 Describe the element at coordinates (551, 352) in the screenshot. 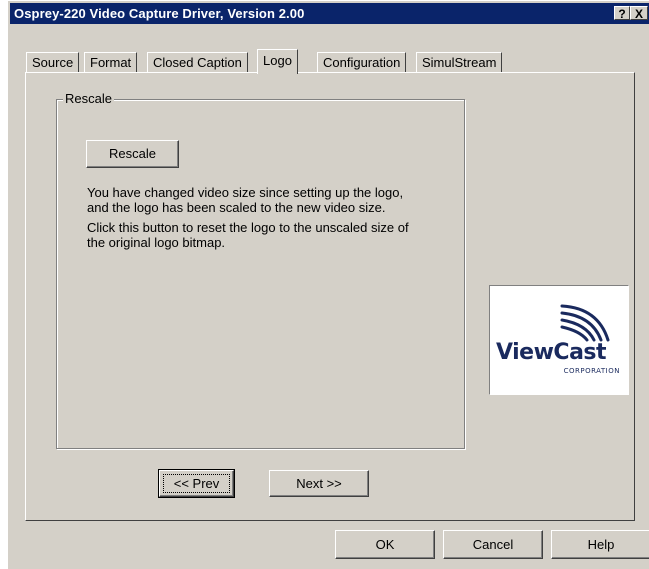

I see `logo-brand-text: ViewCast` at that location.